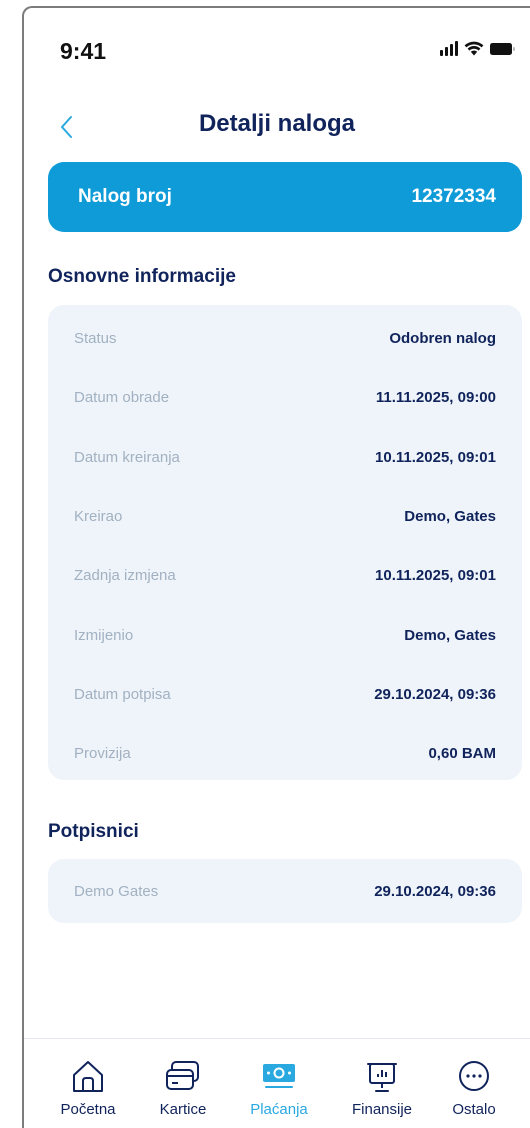  What do you see at coordinates (142, 276) in the screenshot?
I see `basic-info-title: Osnovne informacije` at bounding box center [142, 276].